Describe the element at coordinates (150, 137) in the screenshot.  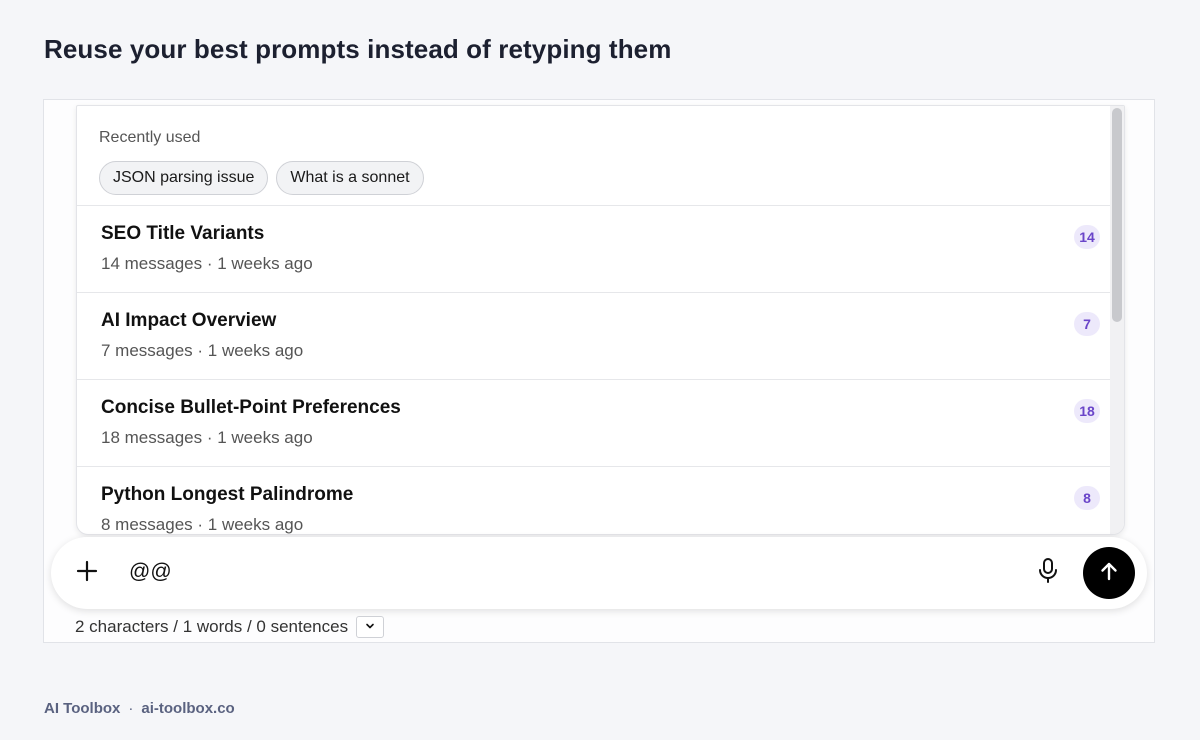
I see `recently-used-label: Recently used` at that location.